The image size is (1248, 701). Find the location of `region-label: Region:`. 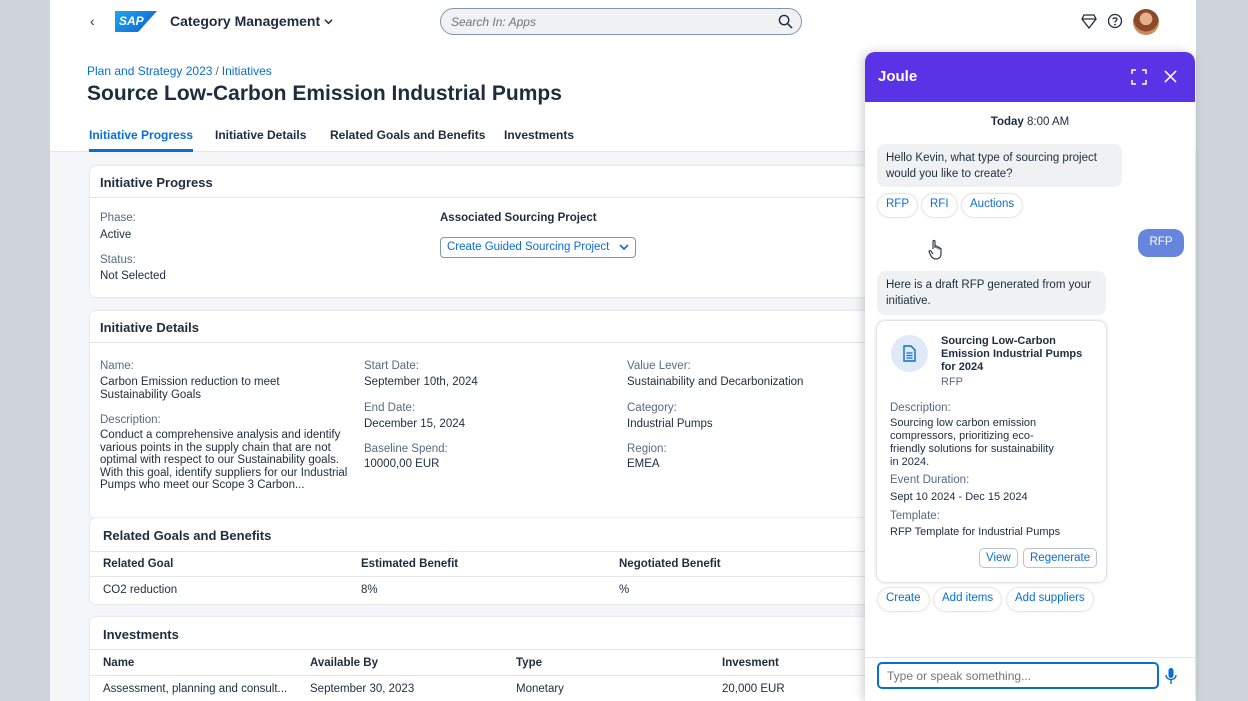

region-label: Region: is located at coordinates (647, 449).